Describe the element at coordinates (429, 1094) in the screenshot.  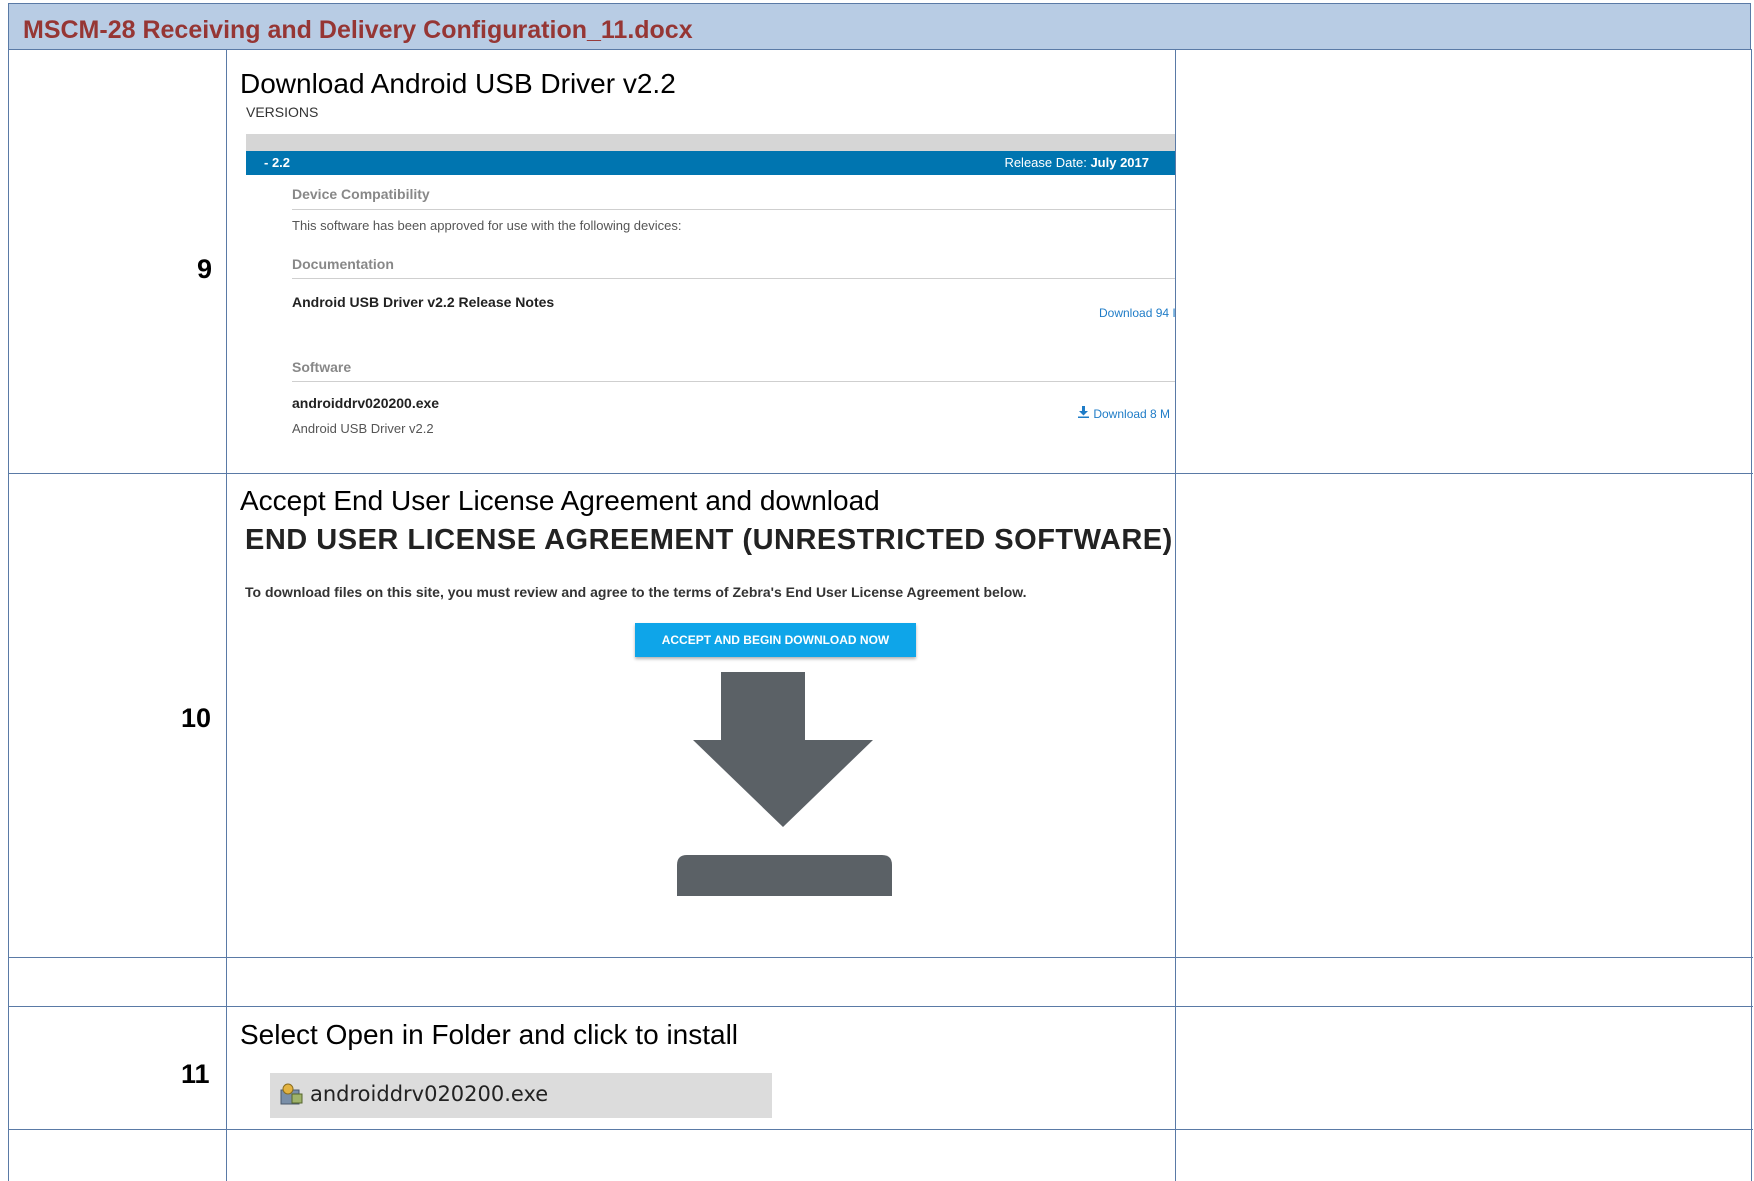
I see `installer-file-name: androiddrv020200.exe` at that location.